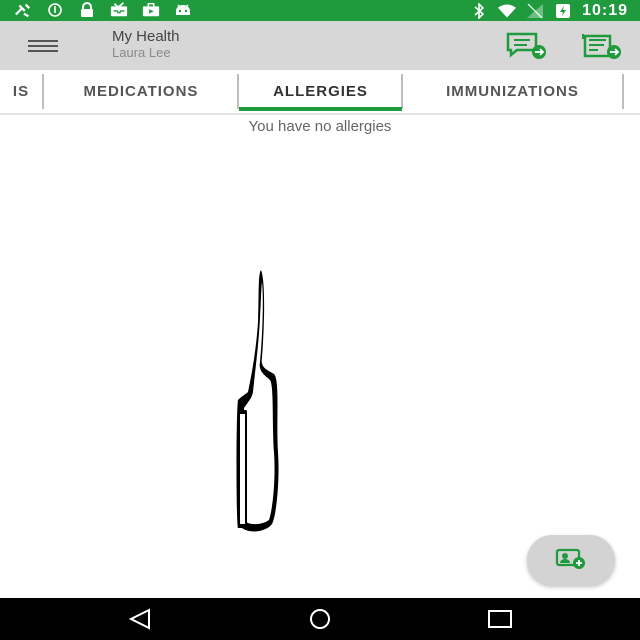  What do you see at coordinates (605, 10) in the screenshot?
I see `clock: 10:19` at bounding box center [605, 10].